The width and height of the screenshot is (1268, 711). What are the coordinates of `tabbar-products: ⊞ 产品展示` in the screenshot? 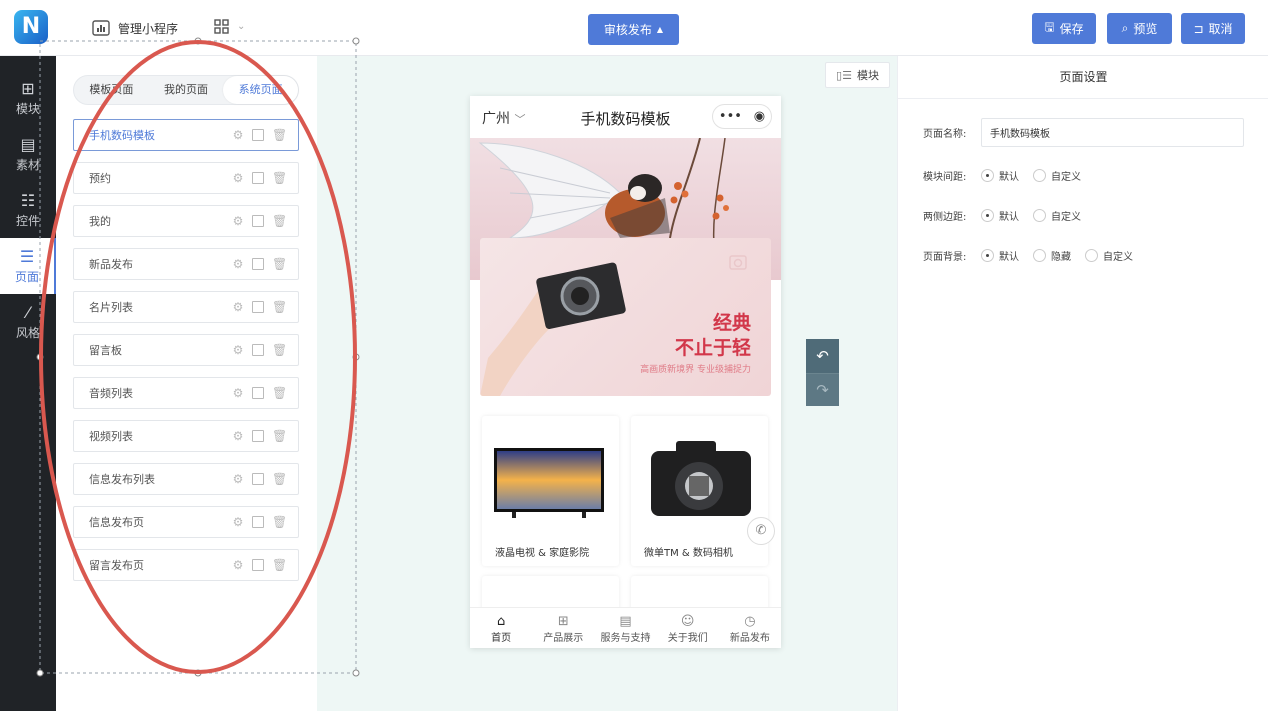 It's located at (563, 628).